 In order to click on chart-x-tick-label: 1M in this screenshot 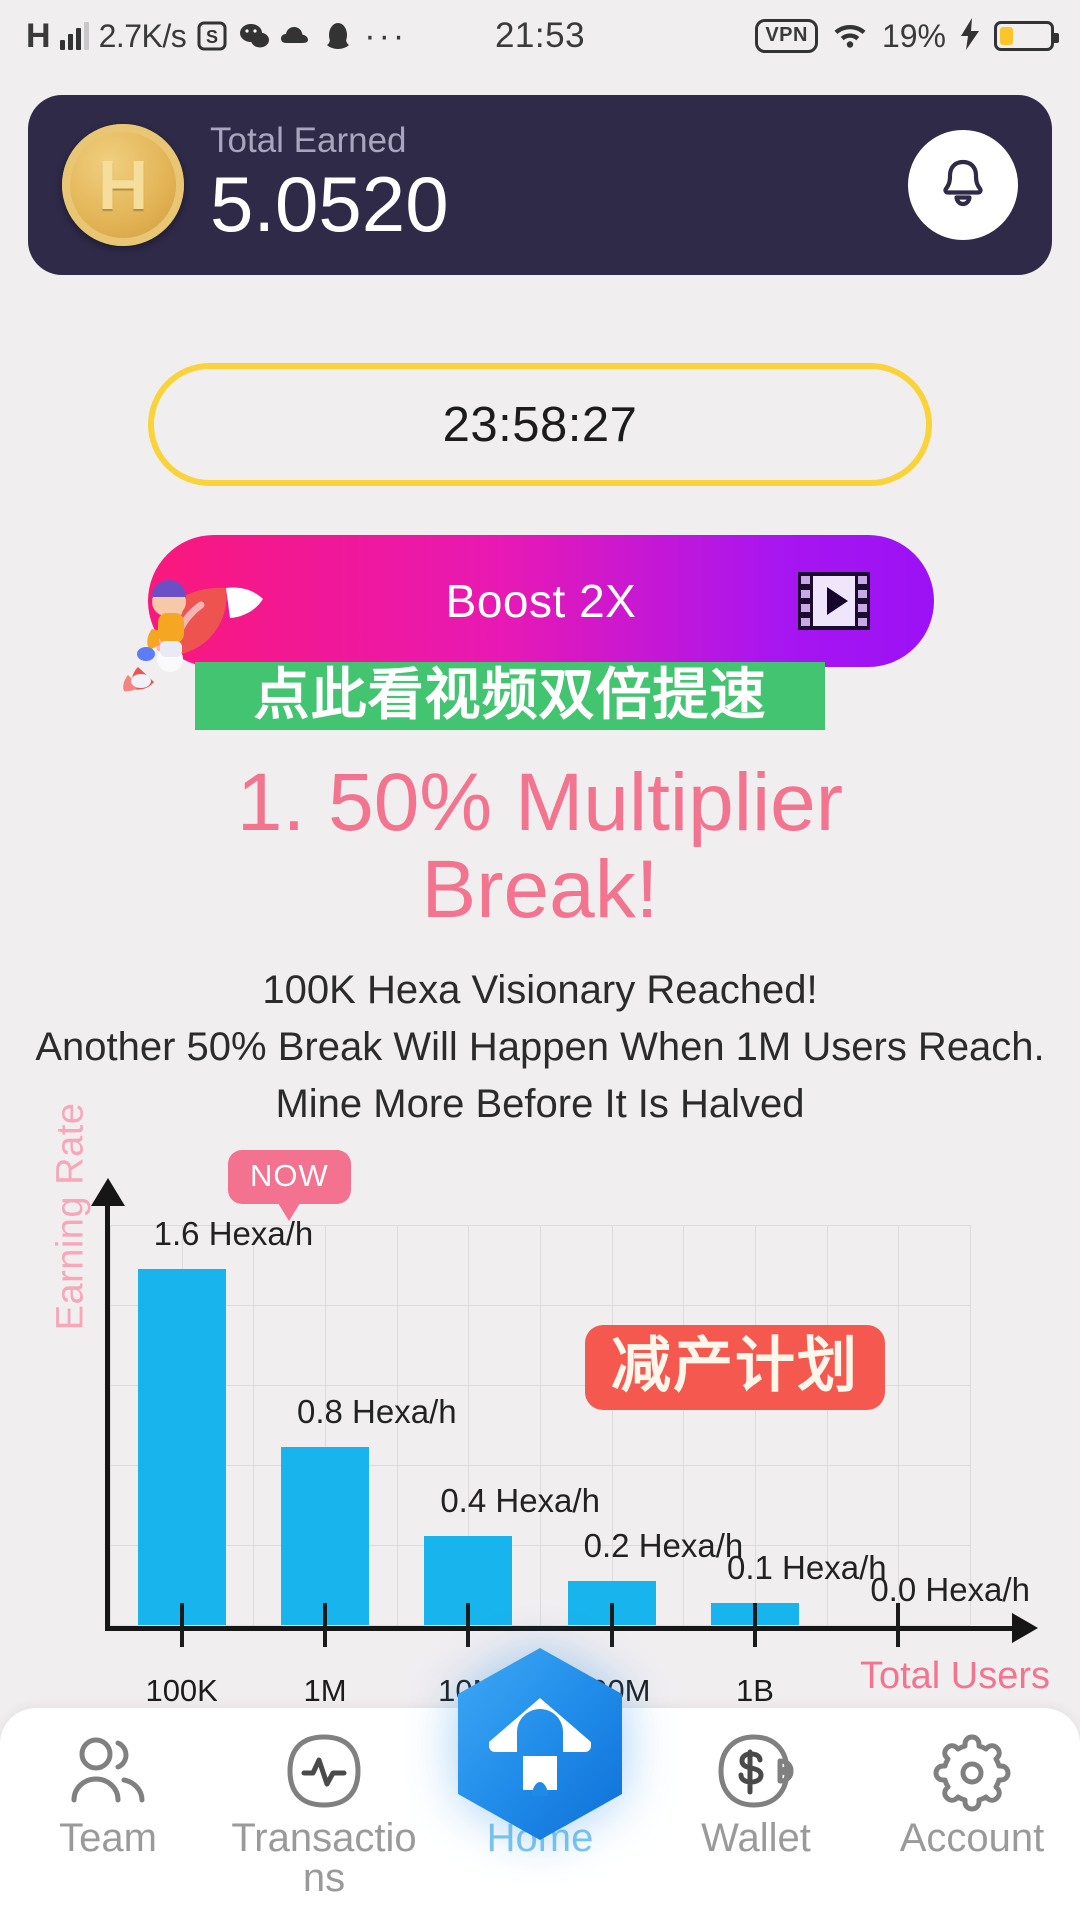, I will do `click(325, 1690)`.